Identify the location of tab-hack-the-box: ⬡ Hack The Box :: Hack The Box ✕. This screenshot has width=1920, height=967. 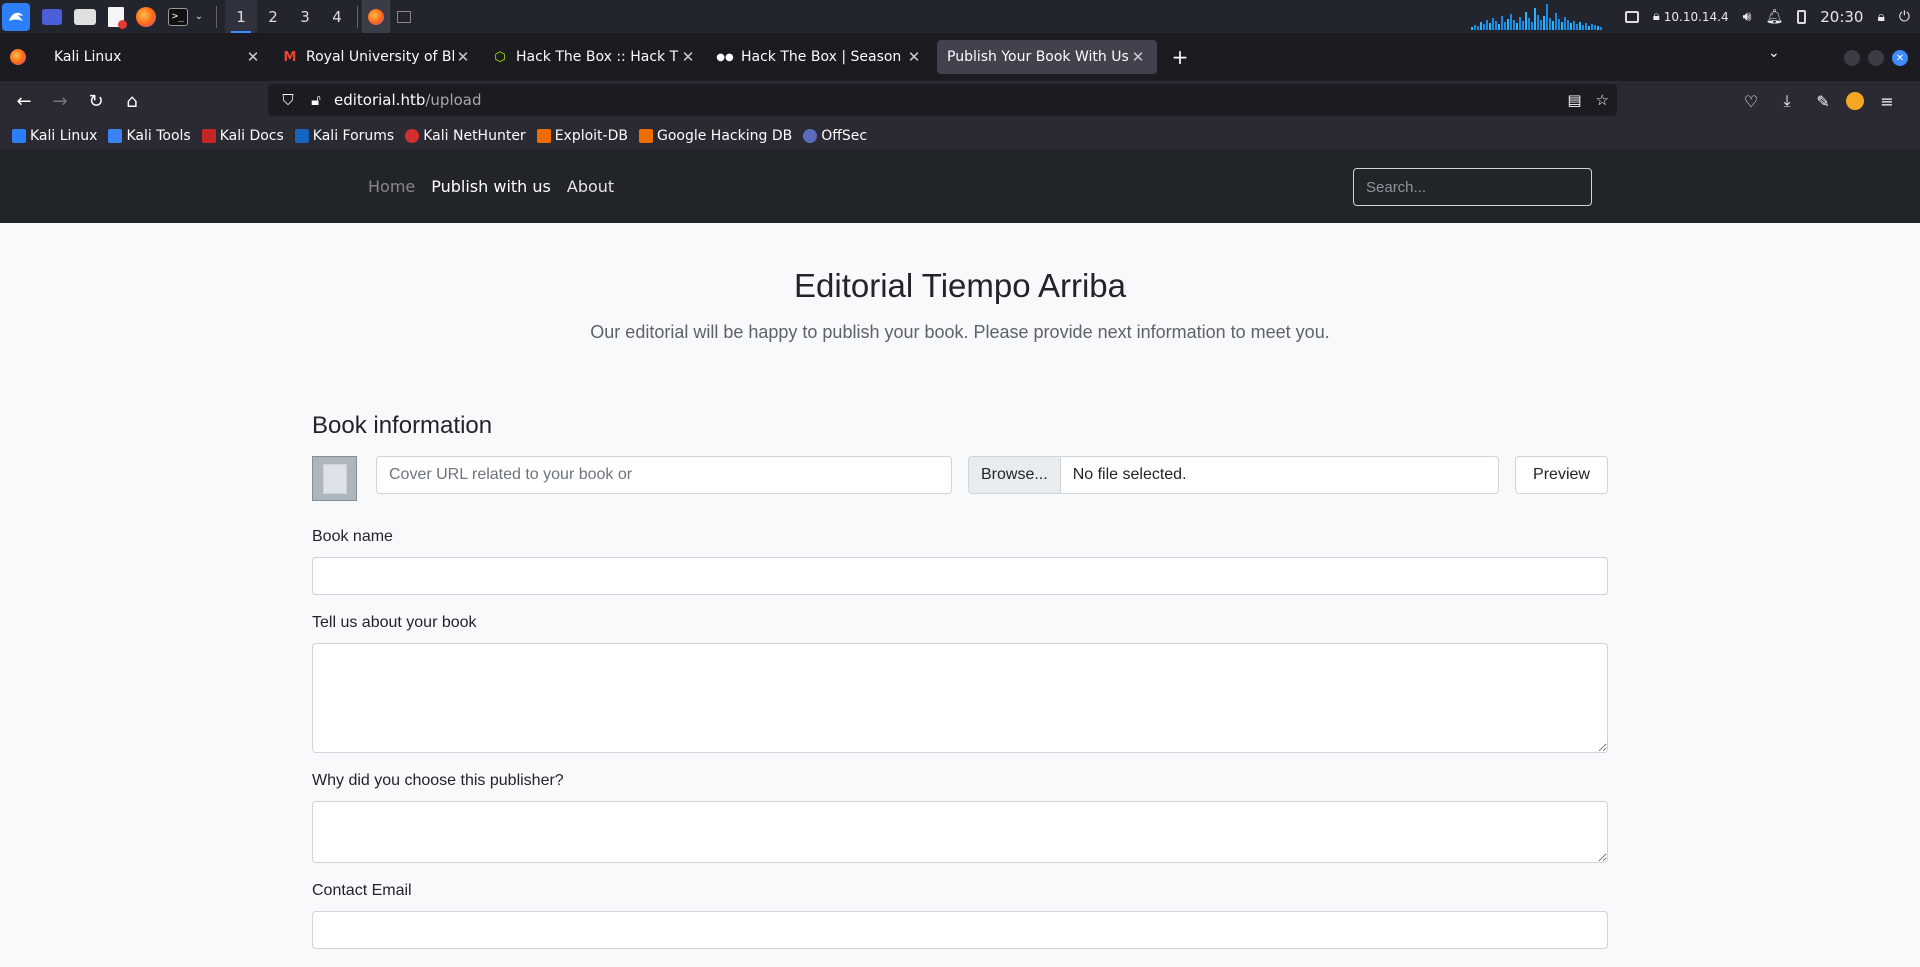
(594, 57).